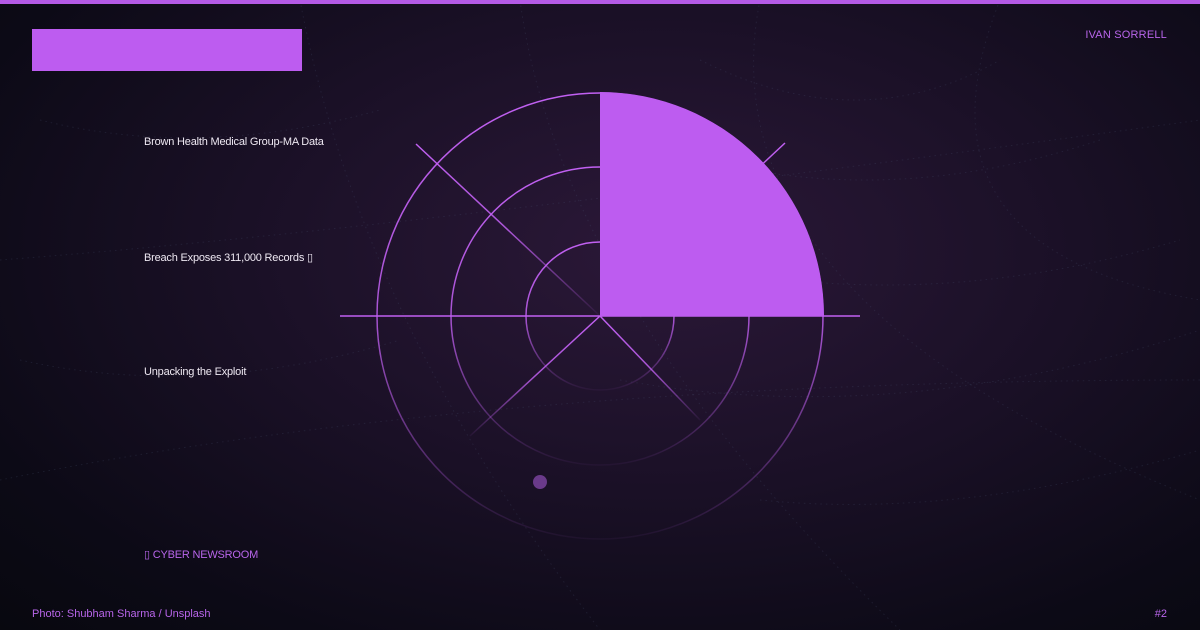 Image resolution: width=1200 pixels, height=630 pixels. I want to click on photo-credit: Photo: Shubham Sharma / Unsplash, so click(121, 614).